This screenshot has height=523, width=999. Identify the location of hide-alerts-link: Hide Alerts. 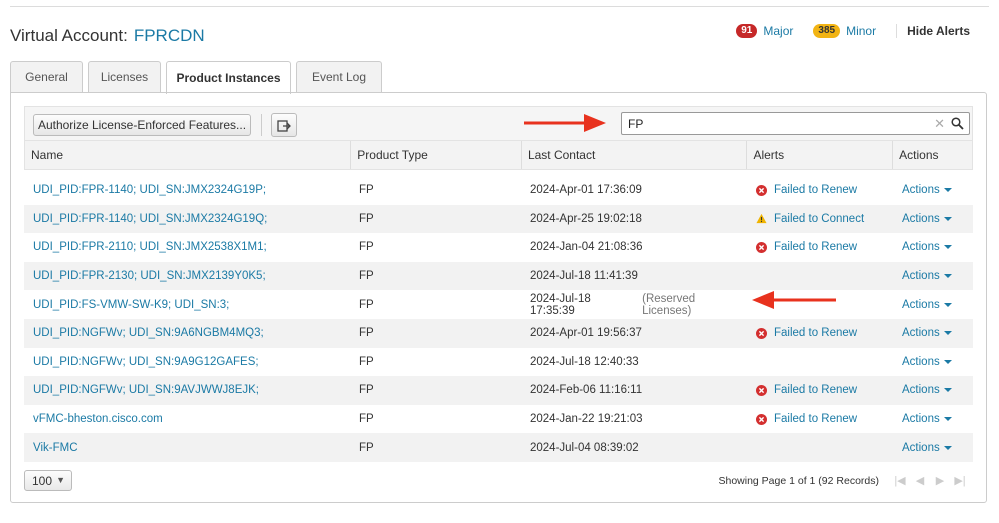
(933, 31).